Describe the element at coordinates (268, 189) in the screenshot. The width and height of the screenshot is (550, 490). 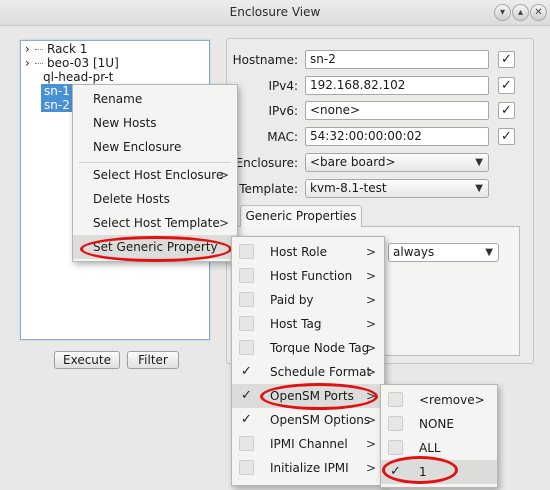
I see `template-label: Template:` at that location.